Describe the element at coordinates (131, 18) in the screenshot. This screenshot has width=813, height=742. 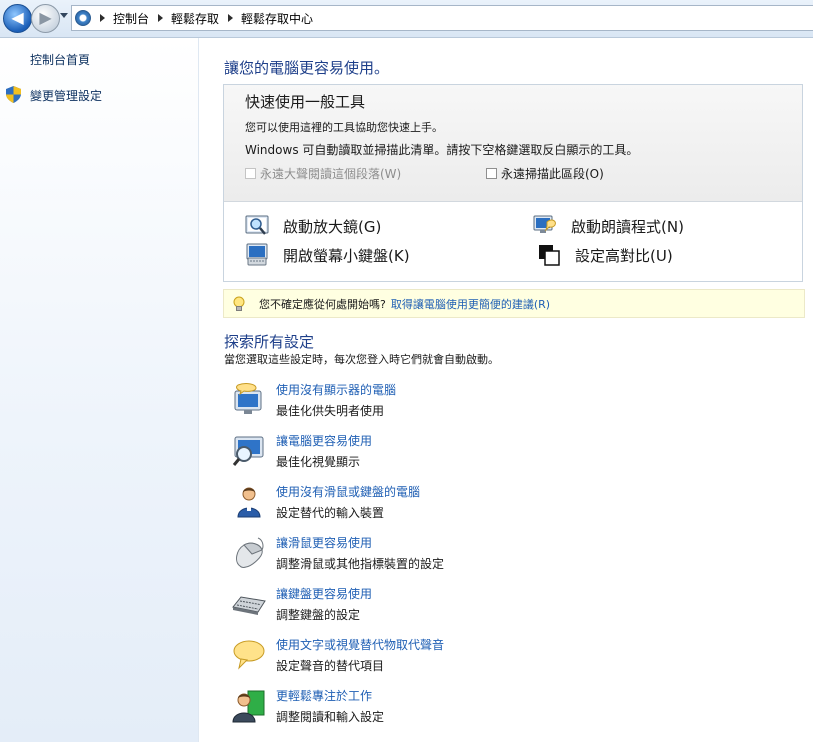
I see `breadcrumb-item: 控制台` at that location.